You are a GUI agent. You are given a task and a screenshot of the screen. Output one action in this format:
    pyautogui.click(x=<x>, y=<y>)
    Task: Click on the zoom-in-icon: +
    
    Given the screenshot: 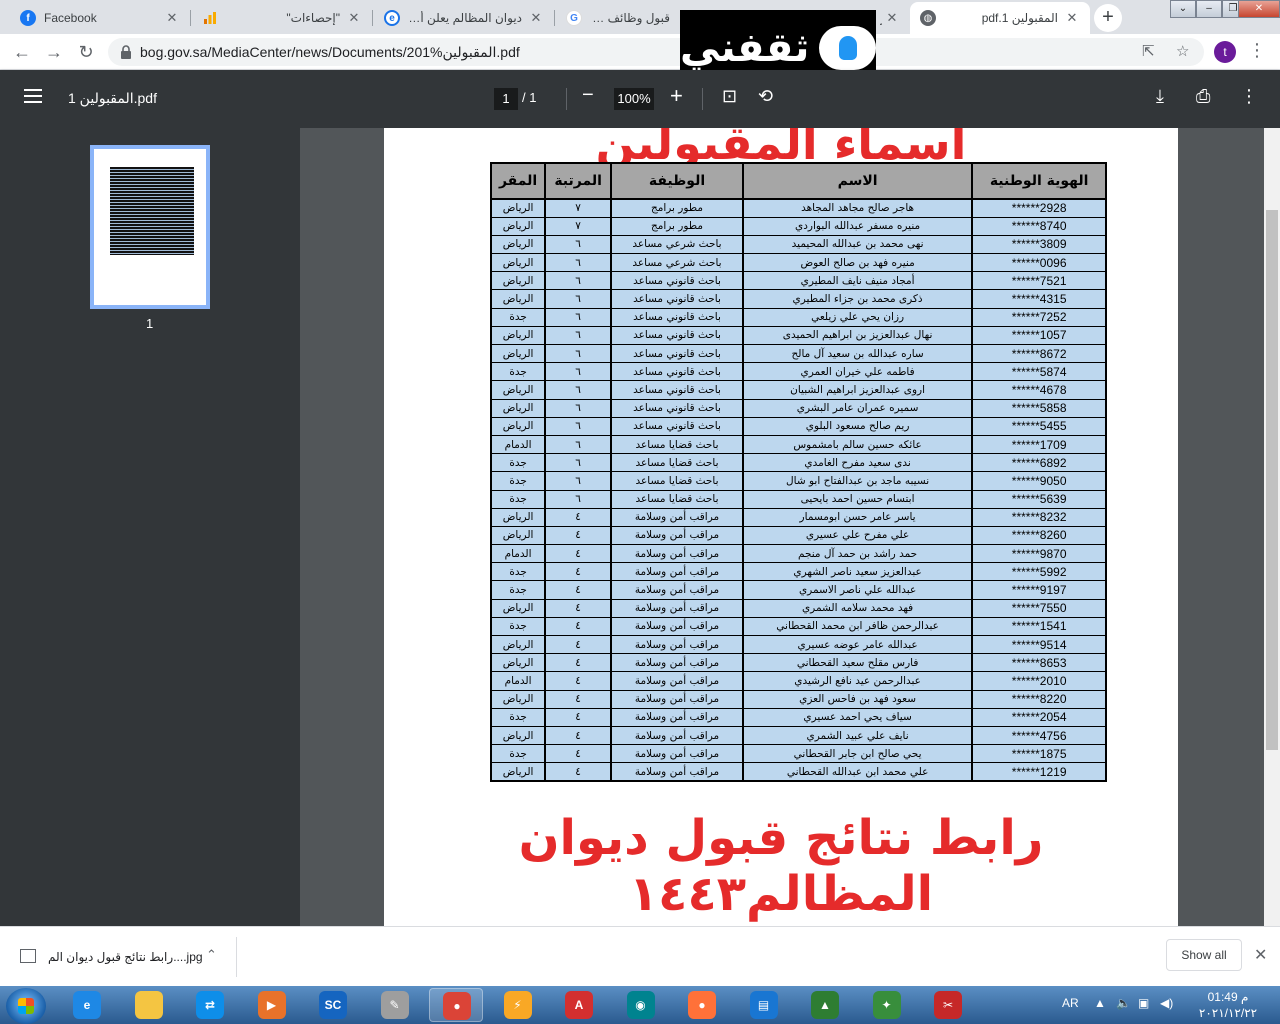 What is the action you would take?
    pyautogui.click(x=676, y=96)
    